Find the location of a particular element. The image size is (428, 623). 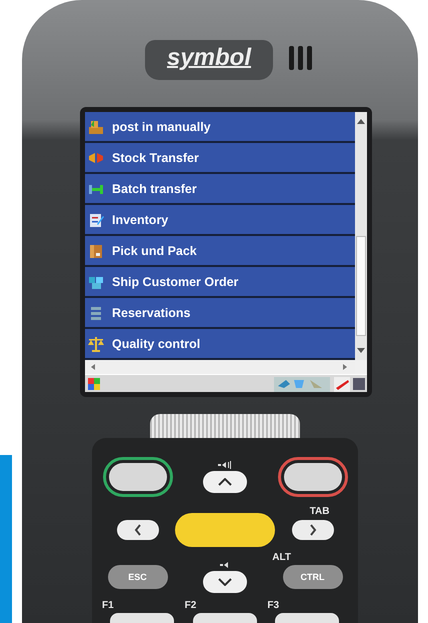

key-label: TAB is located at coordinates (320, 511).